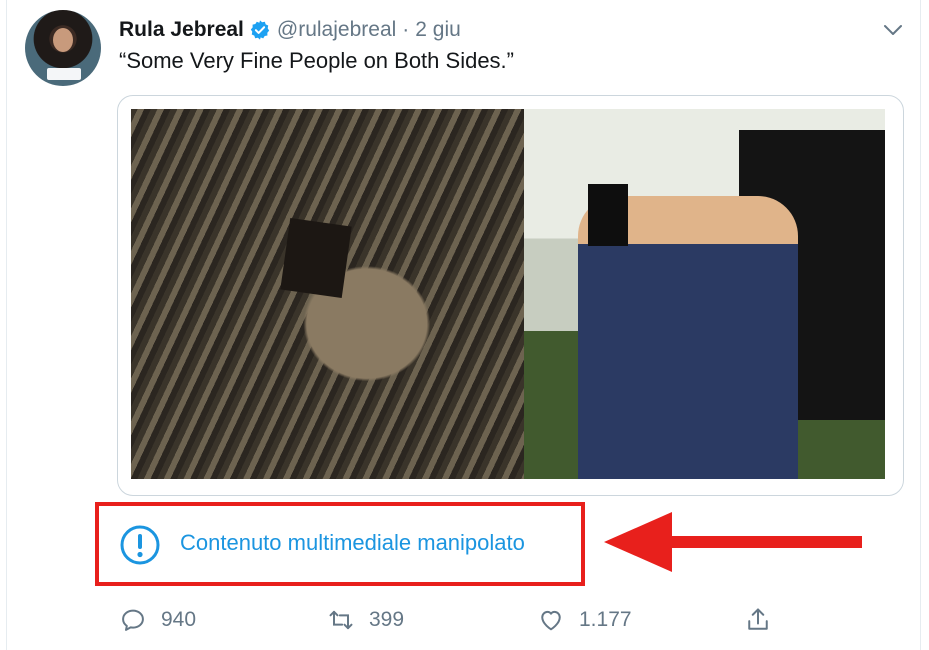 Image resolution: width=929 pixels, height=650 pixels. What do you see at coordinates (733, 542) in the screenshot?
I see `red-arrow-icon` at bounding box center [733, 542].